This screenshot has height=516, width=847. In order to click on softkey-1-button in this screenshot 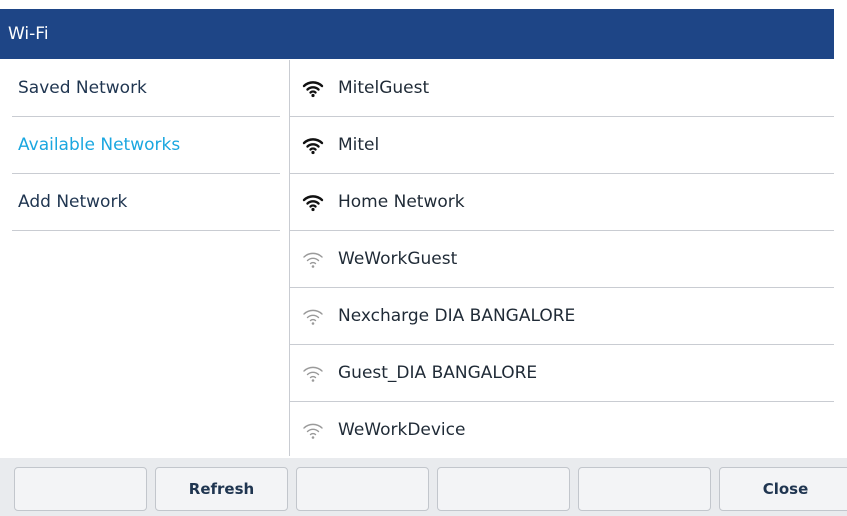, I will do `click(80, 489)`.